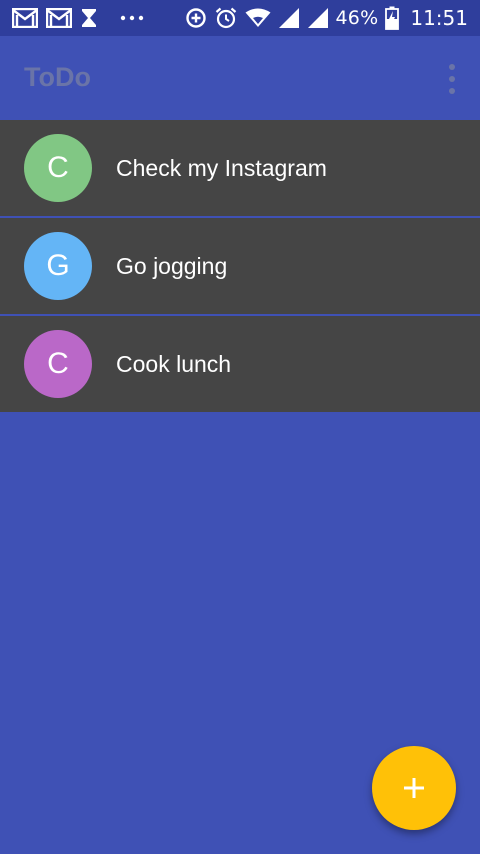 The image size is (480, 854). Describe the element at coordinates (392, 18) in the screenshot. I see `battery-charging-icon` at that location.